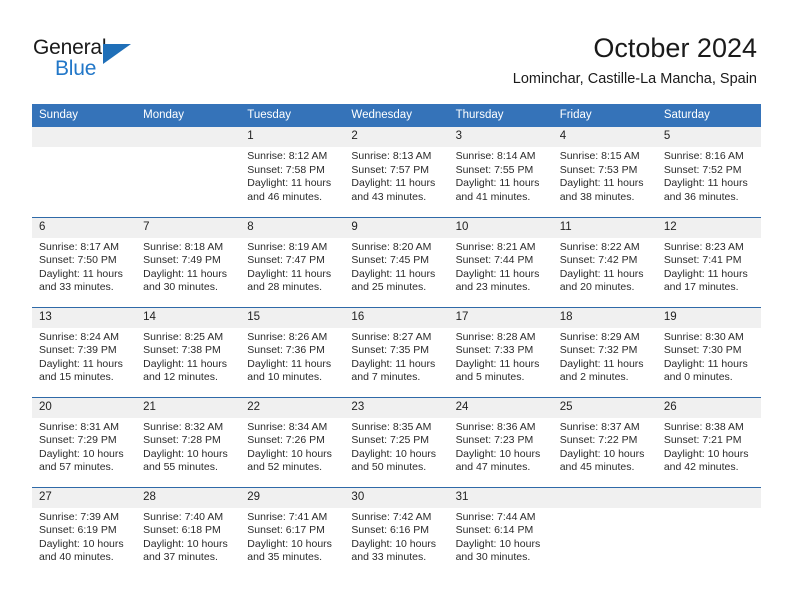 This screenshot has height=612, width=792. I want to click on daylight-text-line2: and 37 minutes., so click(180, 557).